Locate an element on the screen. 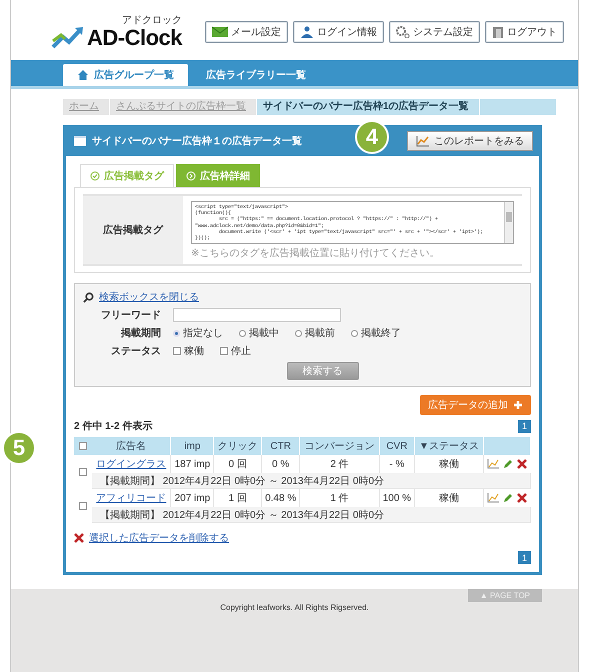  line-chart-icon is located at coordinates (423, 141).